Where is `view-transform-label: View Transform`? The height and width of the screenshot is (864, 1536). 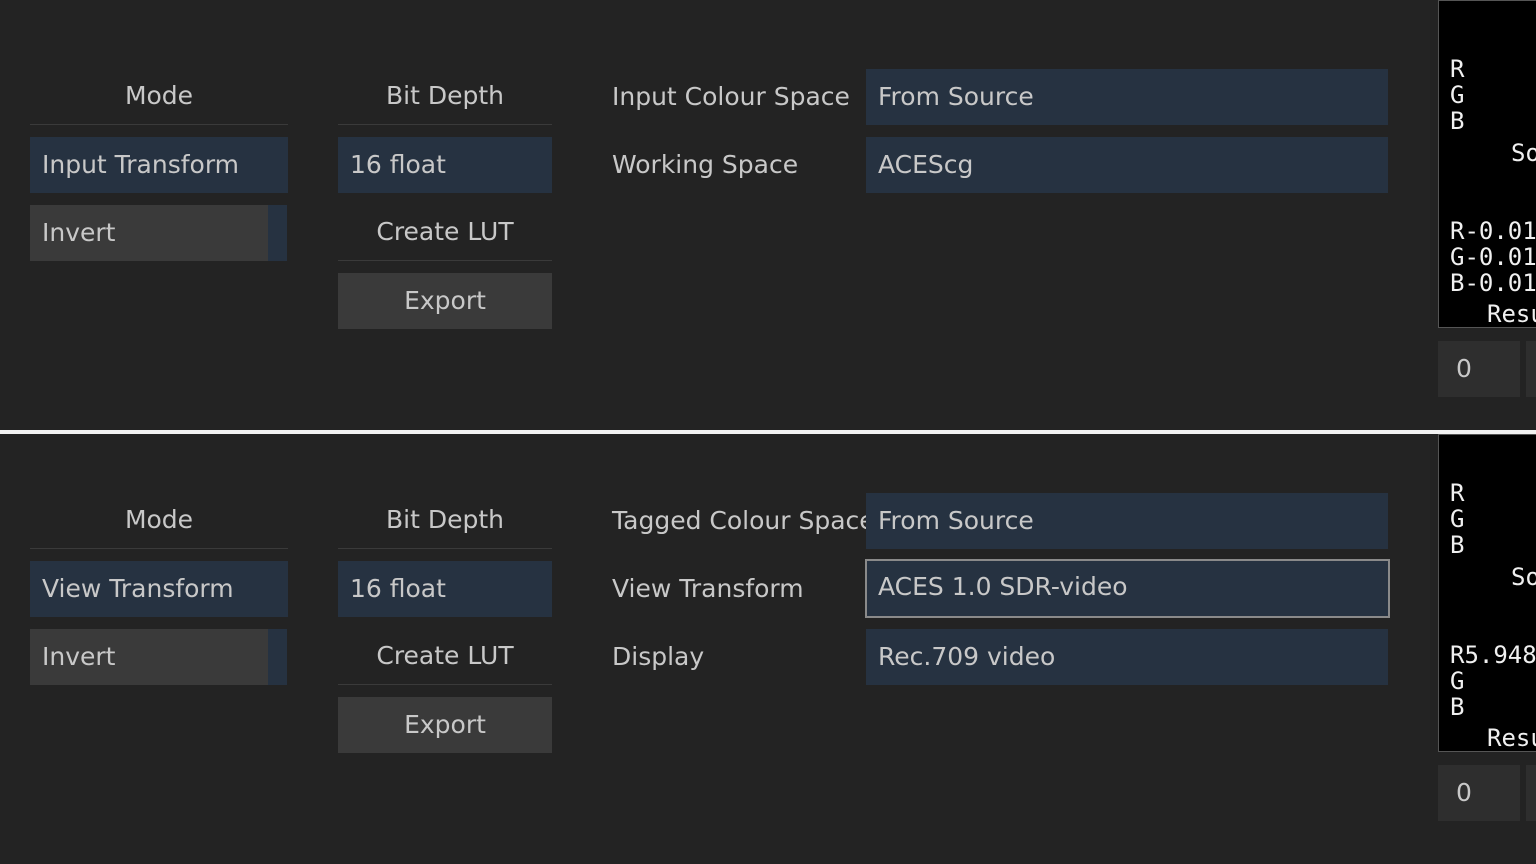 view-transform-label: View Transform is located at coordinates (708, 588).